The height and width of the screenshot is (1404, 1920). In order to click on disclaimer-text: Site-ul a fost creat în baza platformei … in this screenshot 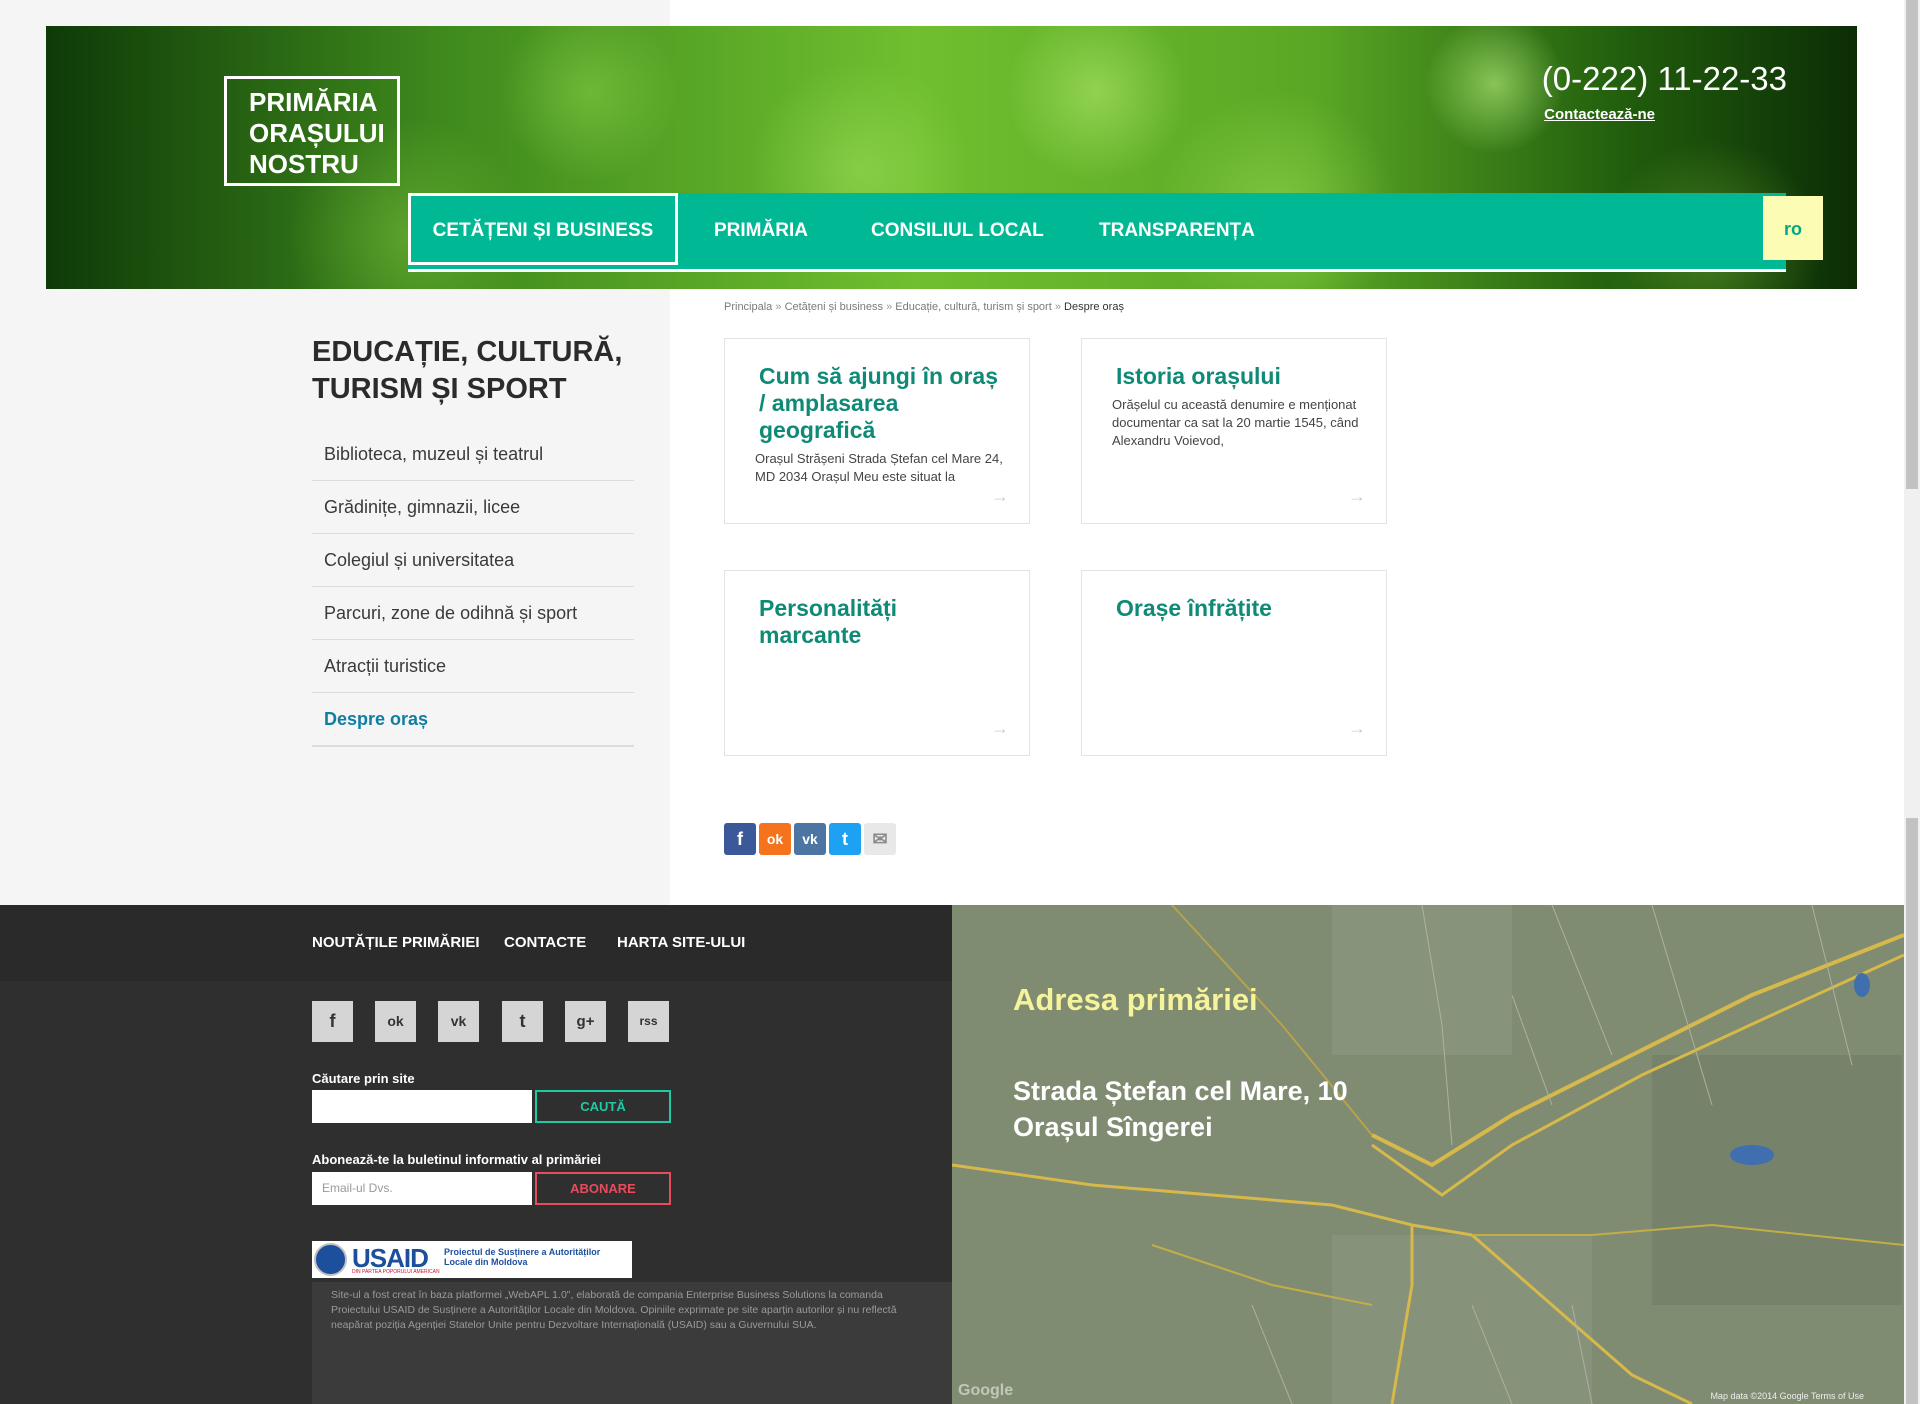, I will do `click(614, 1310)`.